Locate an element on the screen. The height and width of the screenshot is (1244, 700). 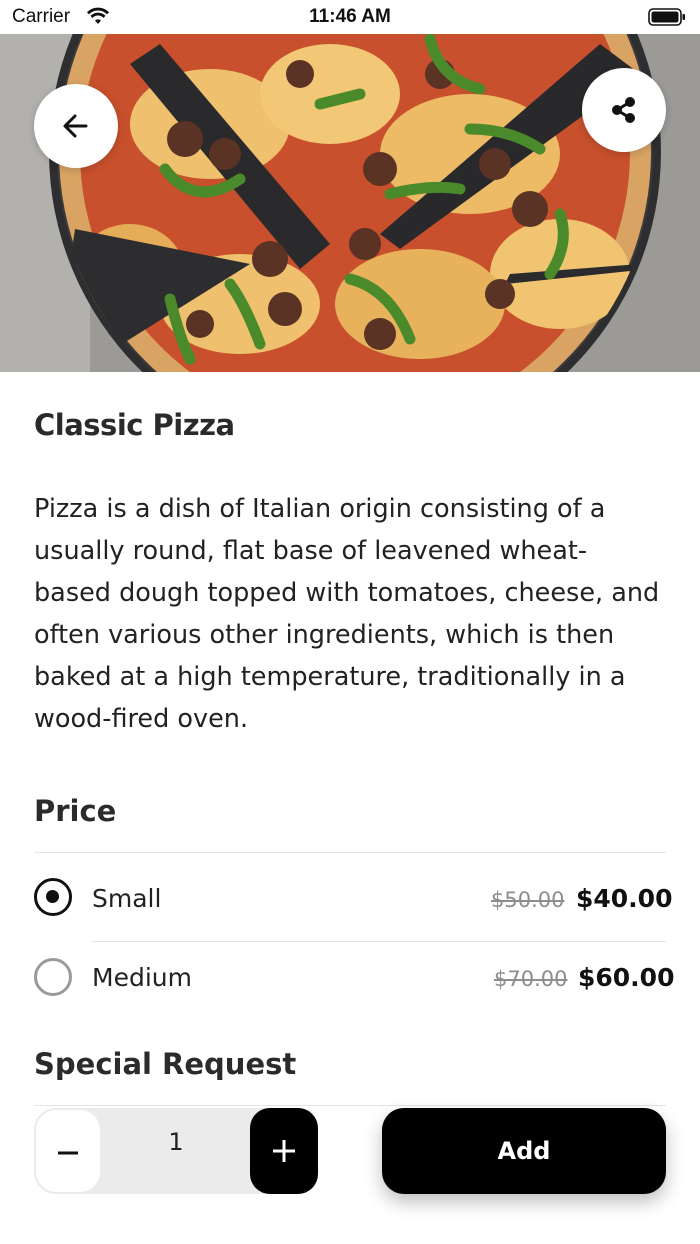
status-bar: Carrier 11:46 AM is located at coordinates (350, 17).